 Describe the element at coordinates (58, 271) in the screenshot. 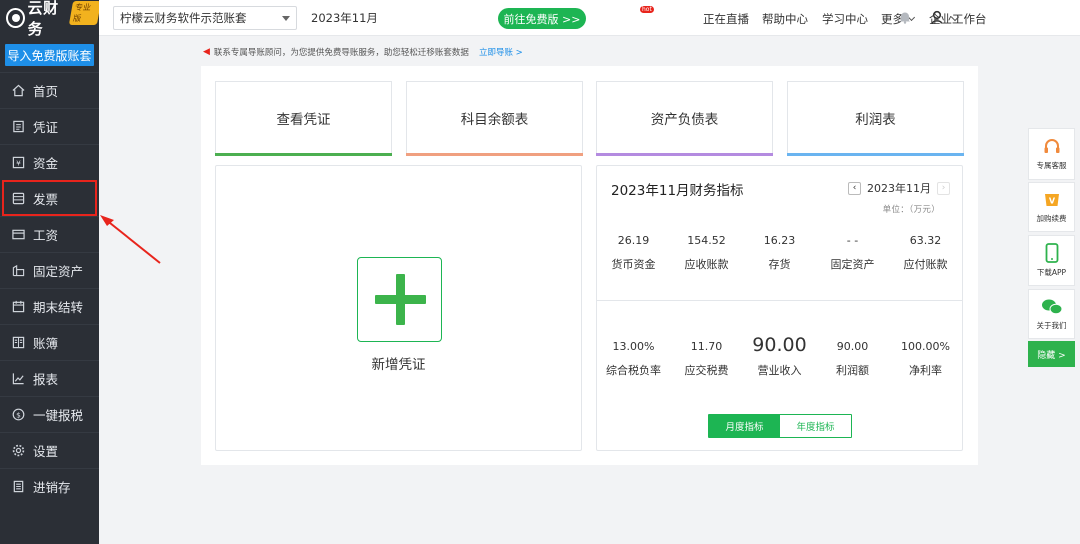

I see `sidebar-item-label: 固定资产` at that location.